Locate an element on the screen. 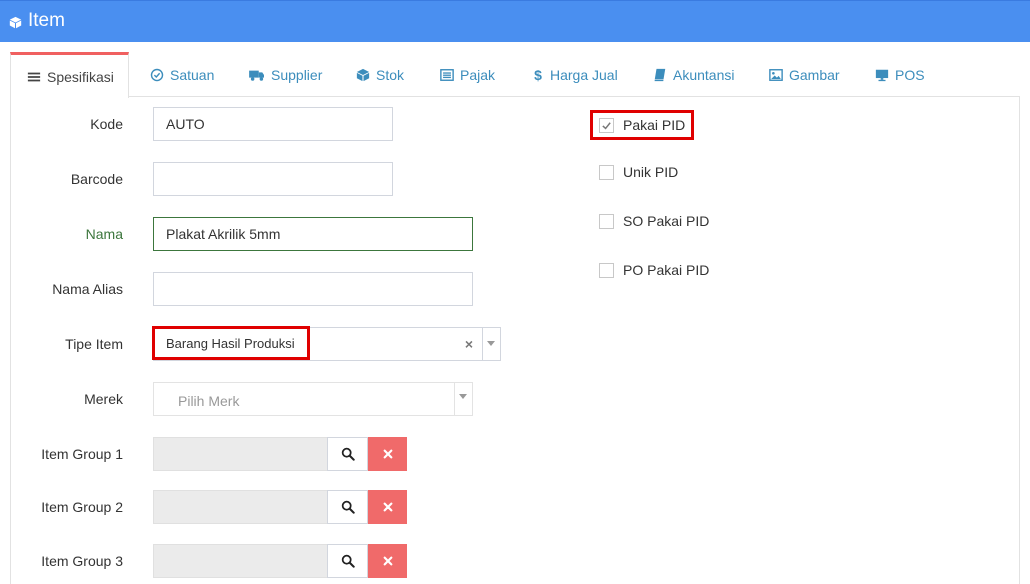 This screenshot has width=1030, height=584. nama-alias-input is located at coordinates (313, 289).